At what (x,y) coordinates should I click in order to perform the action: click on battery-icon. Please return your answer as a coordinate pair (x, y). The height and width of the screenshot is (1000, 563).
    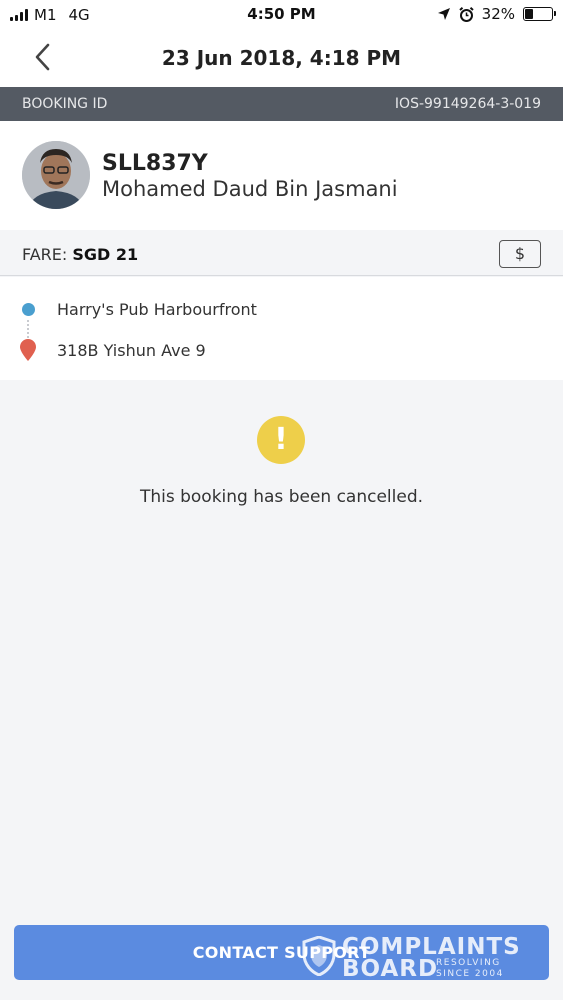
    Looking at the image, I should click on (539, 14).